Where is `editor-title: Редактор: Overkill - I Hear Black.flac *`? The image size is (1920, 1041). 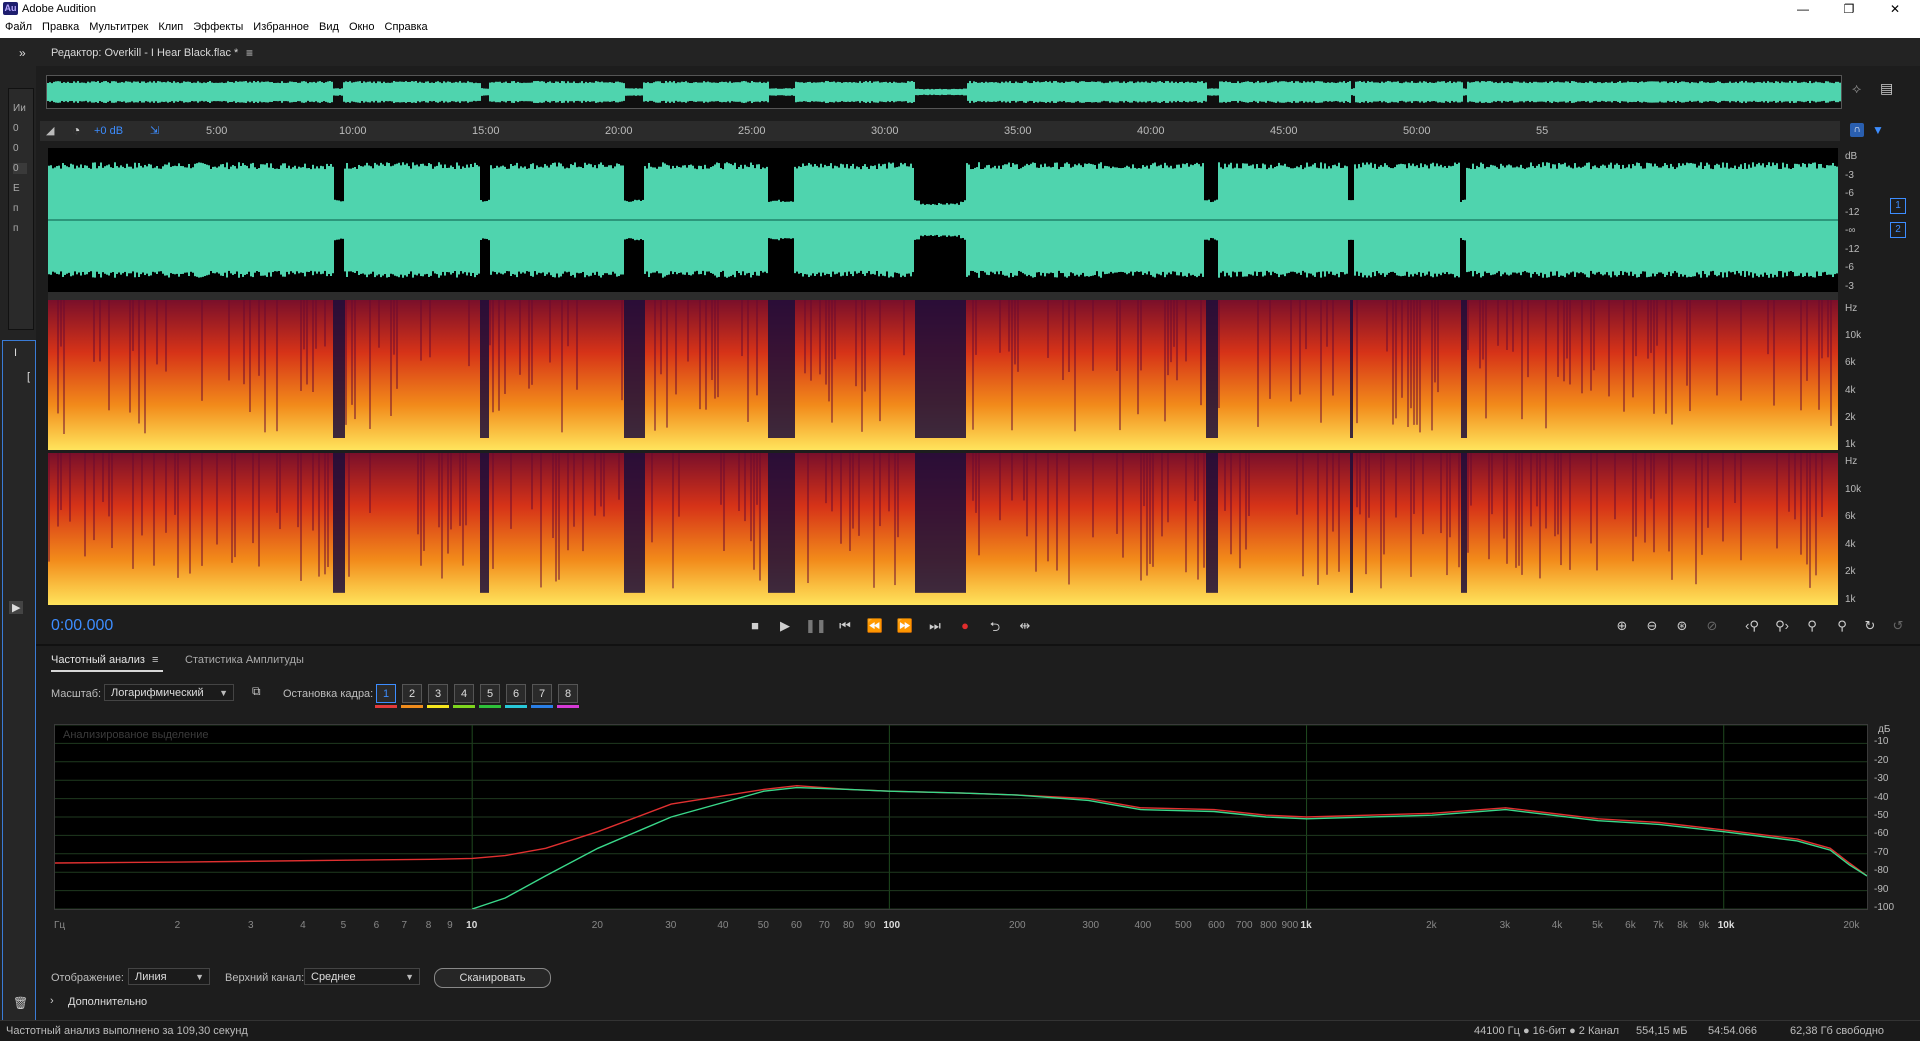
editor-title: Редактор: Overkill - I Hear Black.flac * is located at coordinates (144, 53).